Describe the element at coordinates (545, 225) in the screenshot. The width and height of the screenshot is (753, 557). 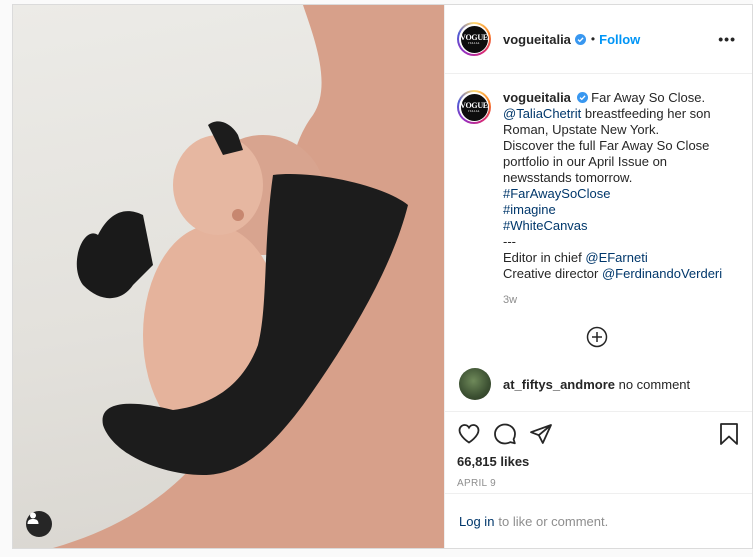
I see `hashtag-link: #WhiteCanvas` at that location.